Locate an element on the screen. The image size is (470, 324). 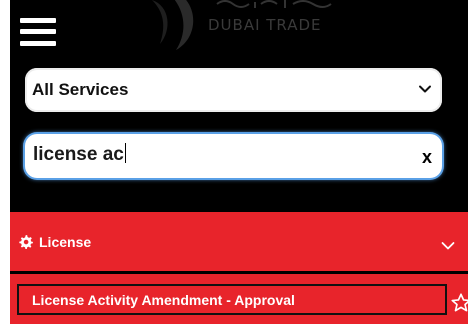
service-search-input: license ac x is located at coordinates (233, 156).